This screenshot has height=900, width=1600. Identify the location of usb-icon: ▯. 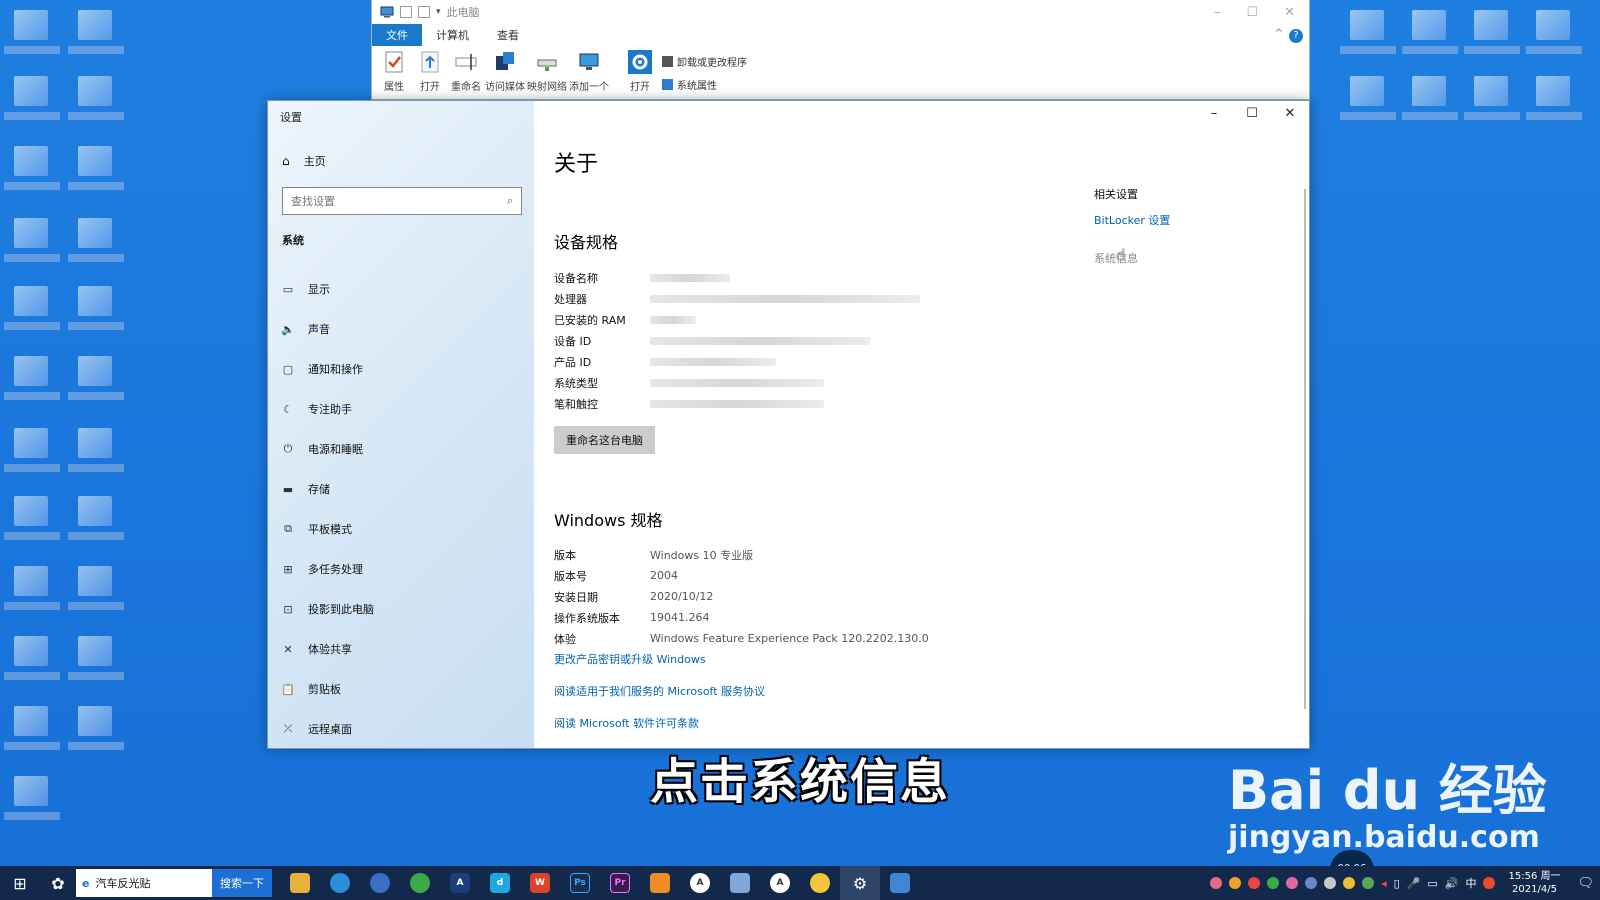
(1397, 883).